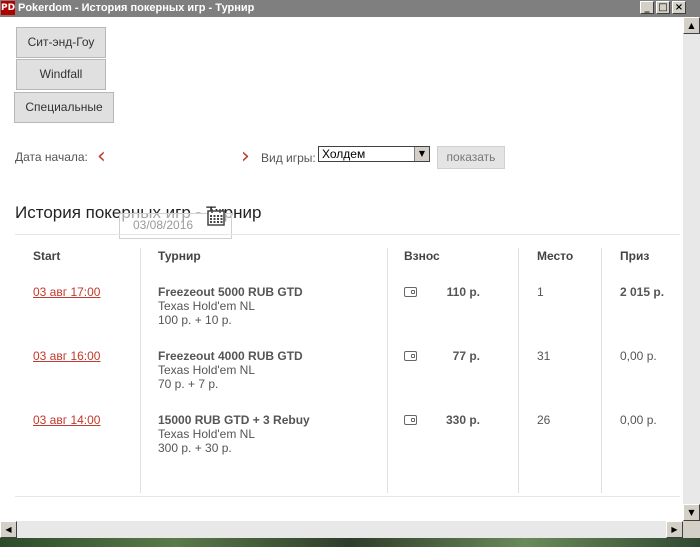  What do you see at coordinates (635, 256) in the screenshot?
I see `header-prize: Приз` at bounding box center [635, 256].